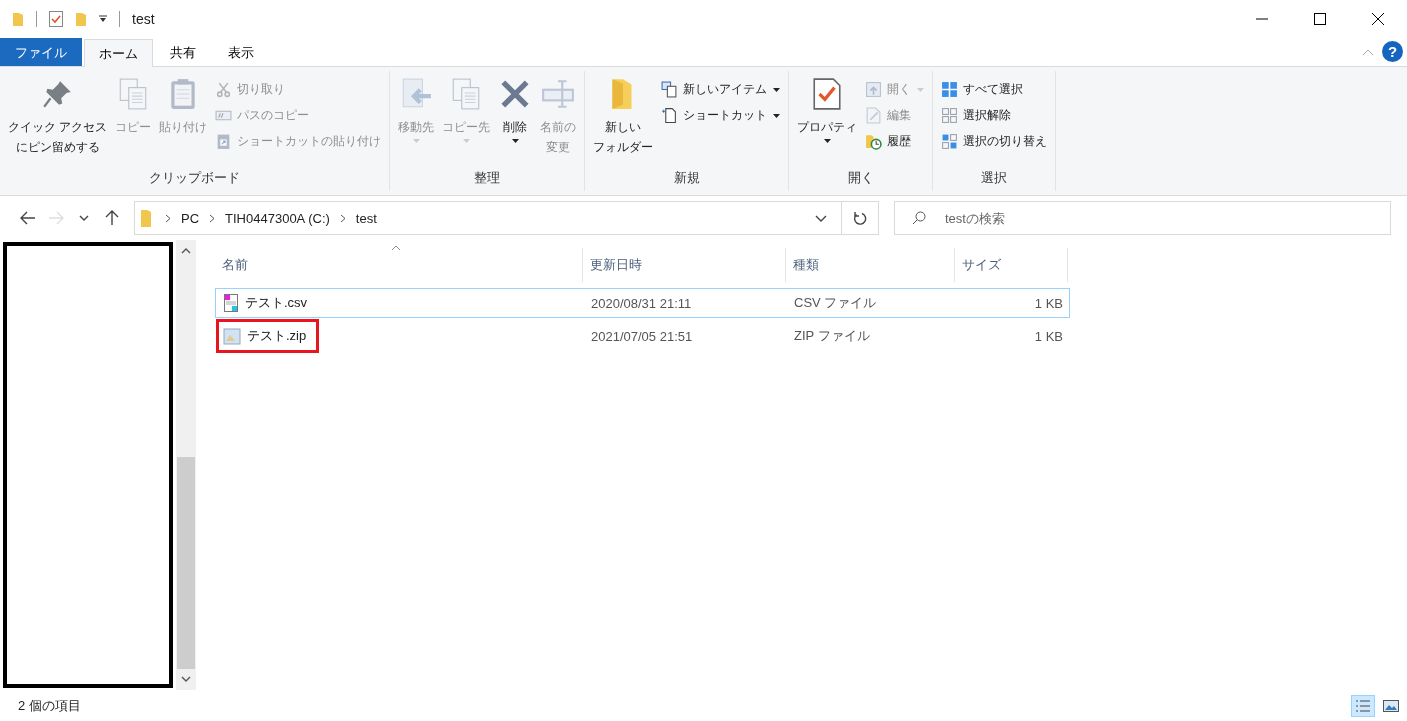  I want to click on column-header: サイズ, so click(1011, 265).